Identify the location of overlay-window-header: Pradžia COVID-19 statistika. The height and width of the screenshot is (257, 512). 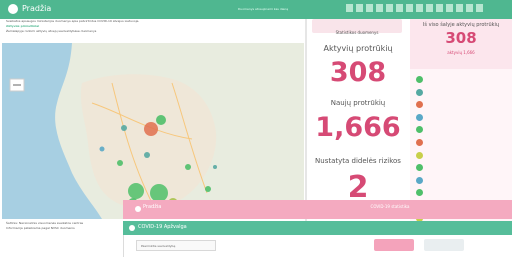
(317, 209).